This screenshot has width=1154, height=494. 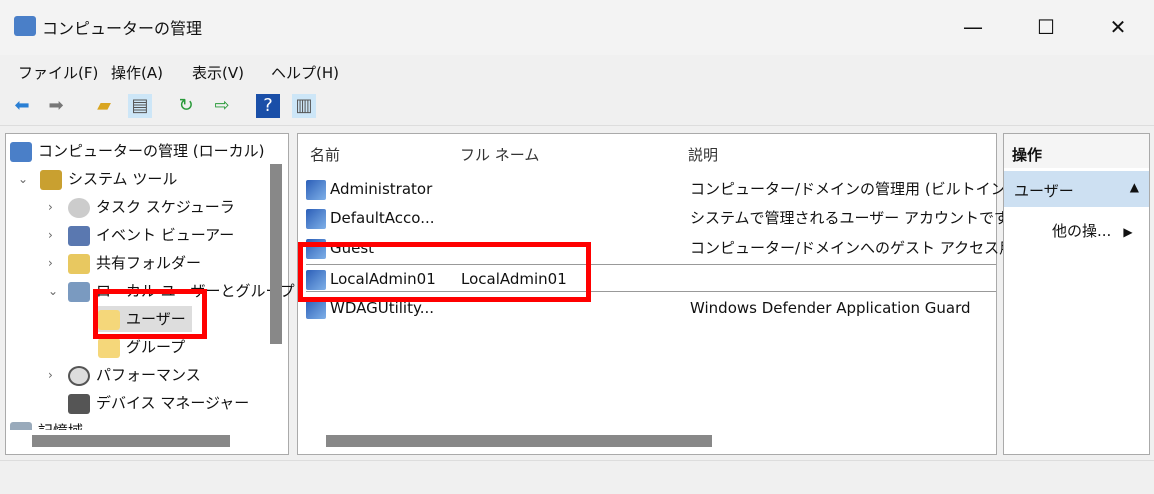 I want to click on show-tree-icon: ▤, so click(x=140, y=106).